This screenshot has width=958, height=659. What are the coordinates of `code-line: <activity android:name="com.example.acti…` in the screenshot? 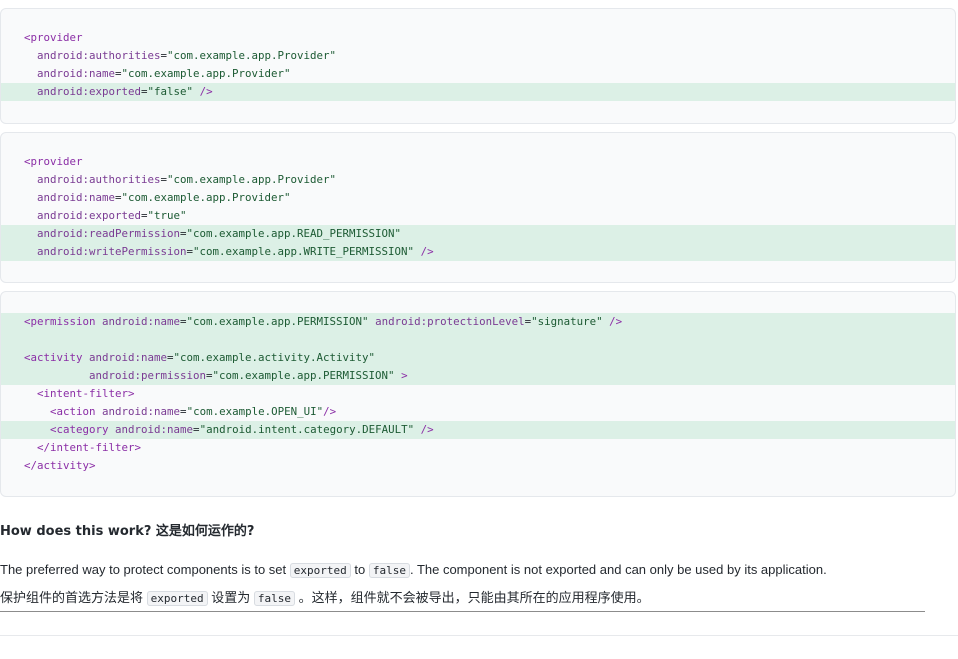 It's located at (478, 358).